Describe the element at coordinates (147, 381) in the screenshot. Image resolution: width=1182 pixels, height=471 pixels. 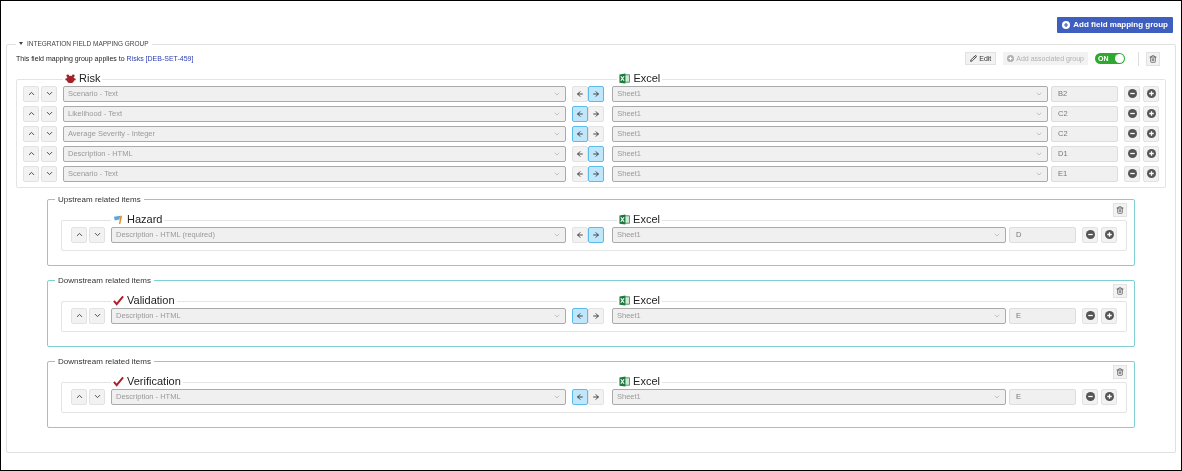
I see `source-label: Verification` at that location.